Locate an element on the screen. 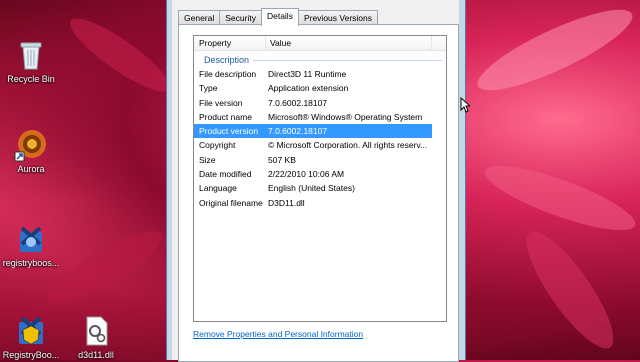 Image resolution: width=640 pixels, height=362 pixels. tab-general: General is located at coordinates (199, 17).